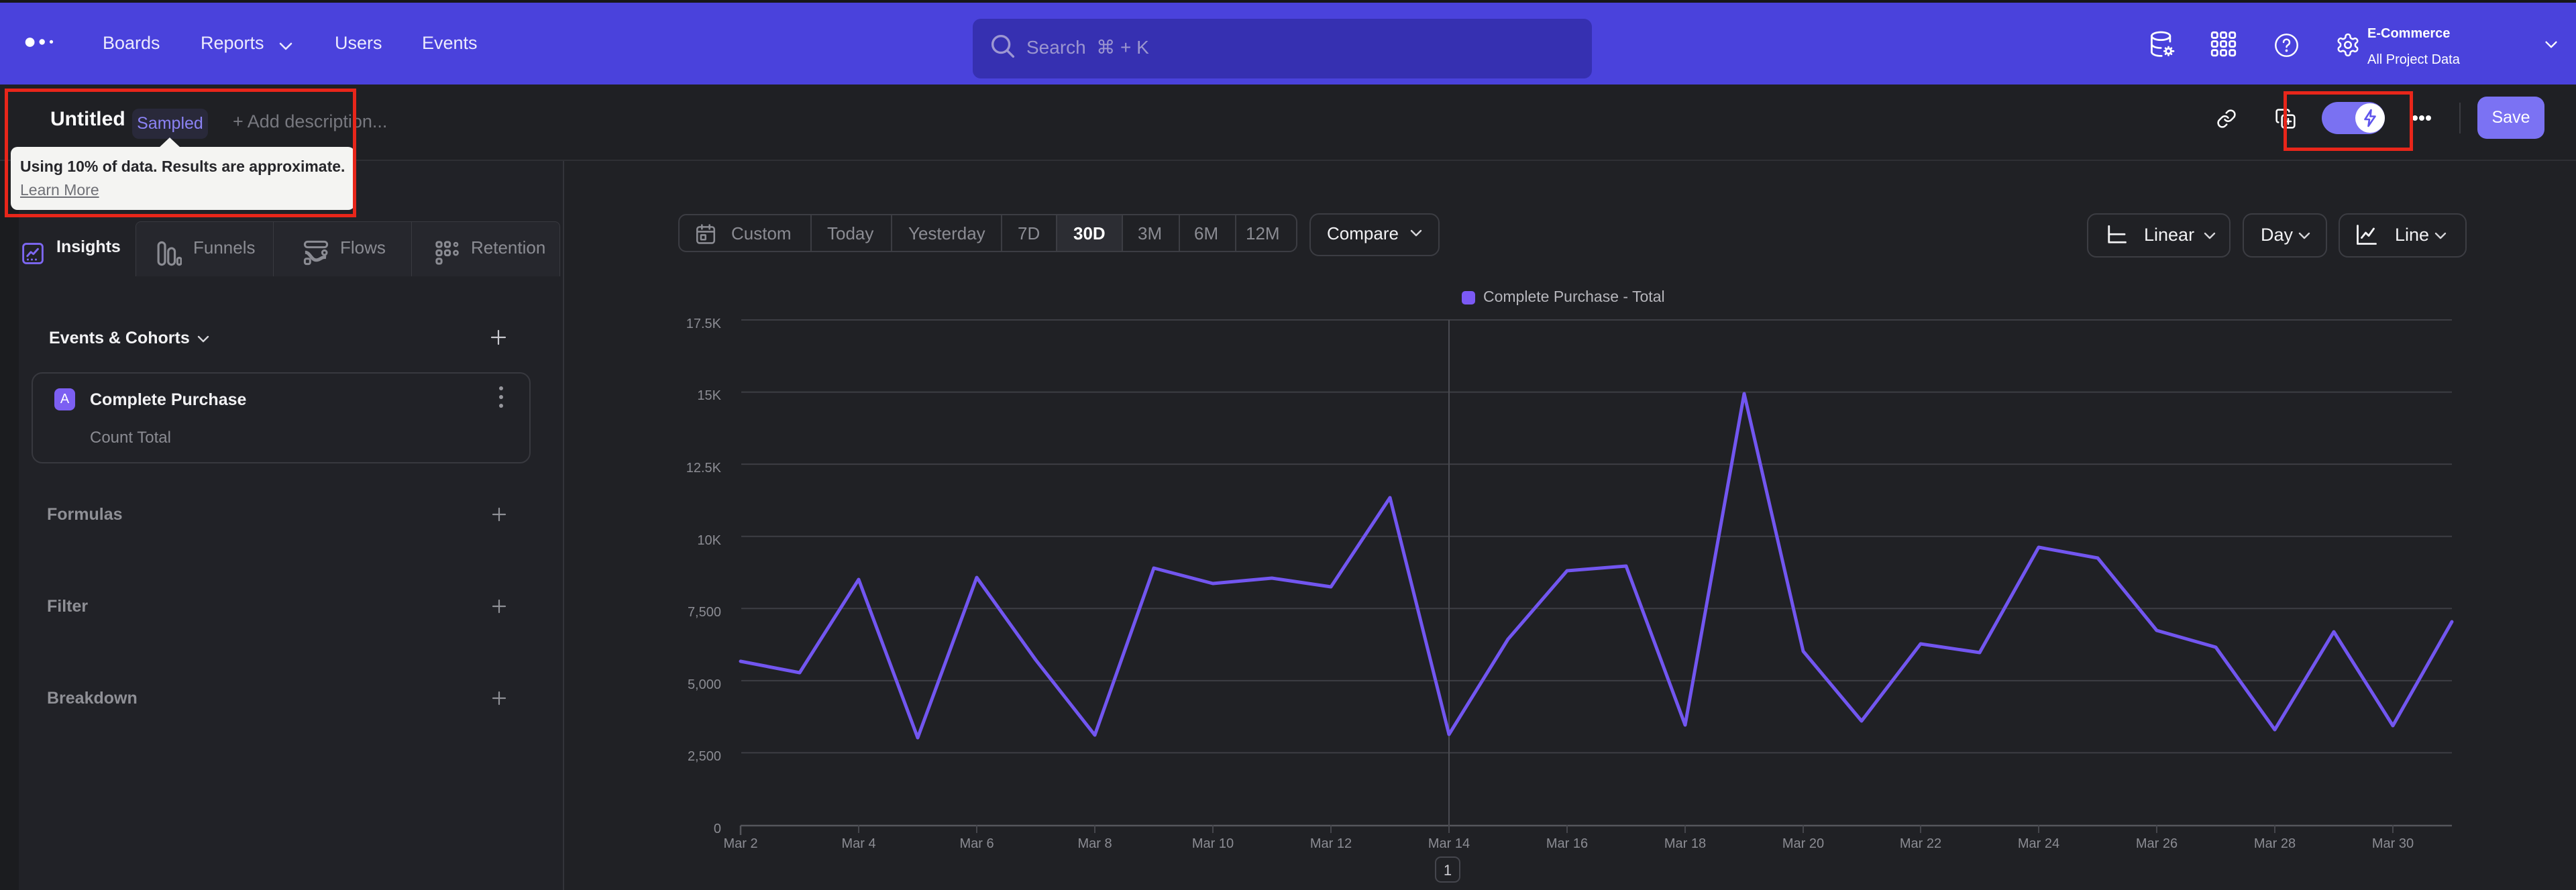 The image size is (2576, 890). Describe the element at coordinates (704, 756) in the screenshot. I see `svg-text: 2,500` at that location.